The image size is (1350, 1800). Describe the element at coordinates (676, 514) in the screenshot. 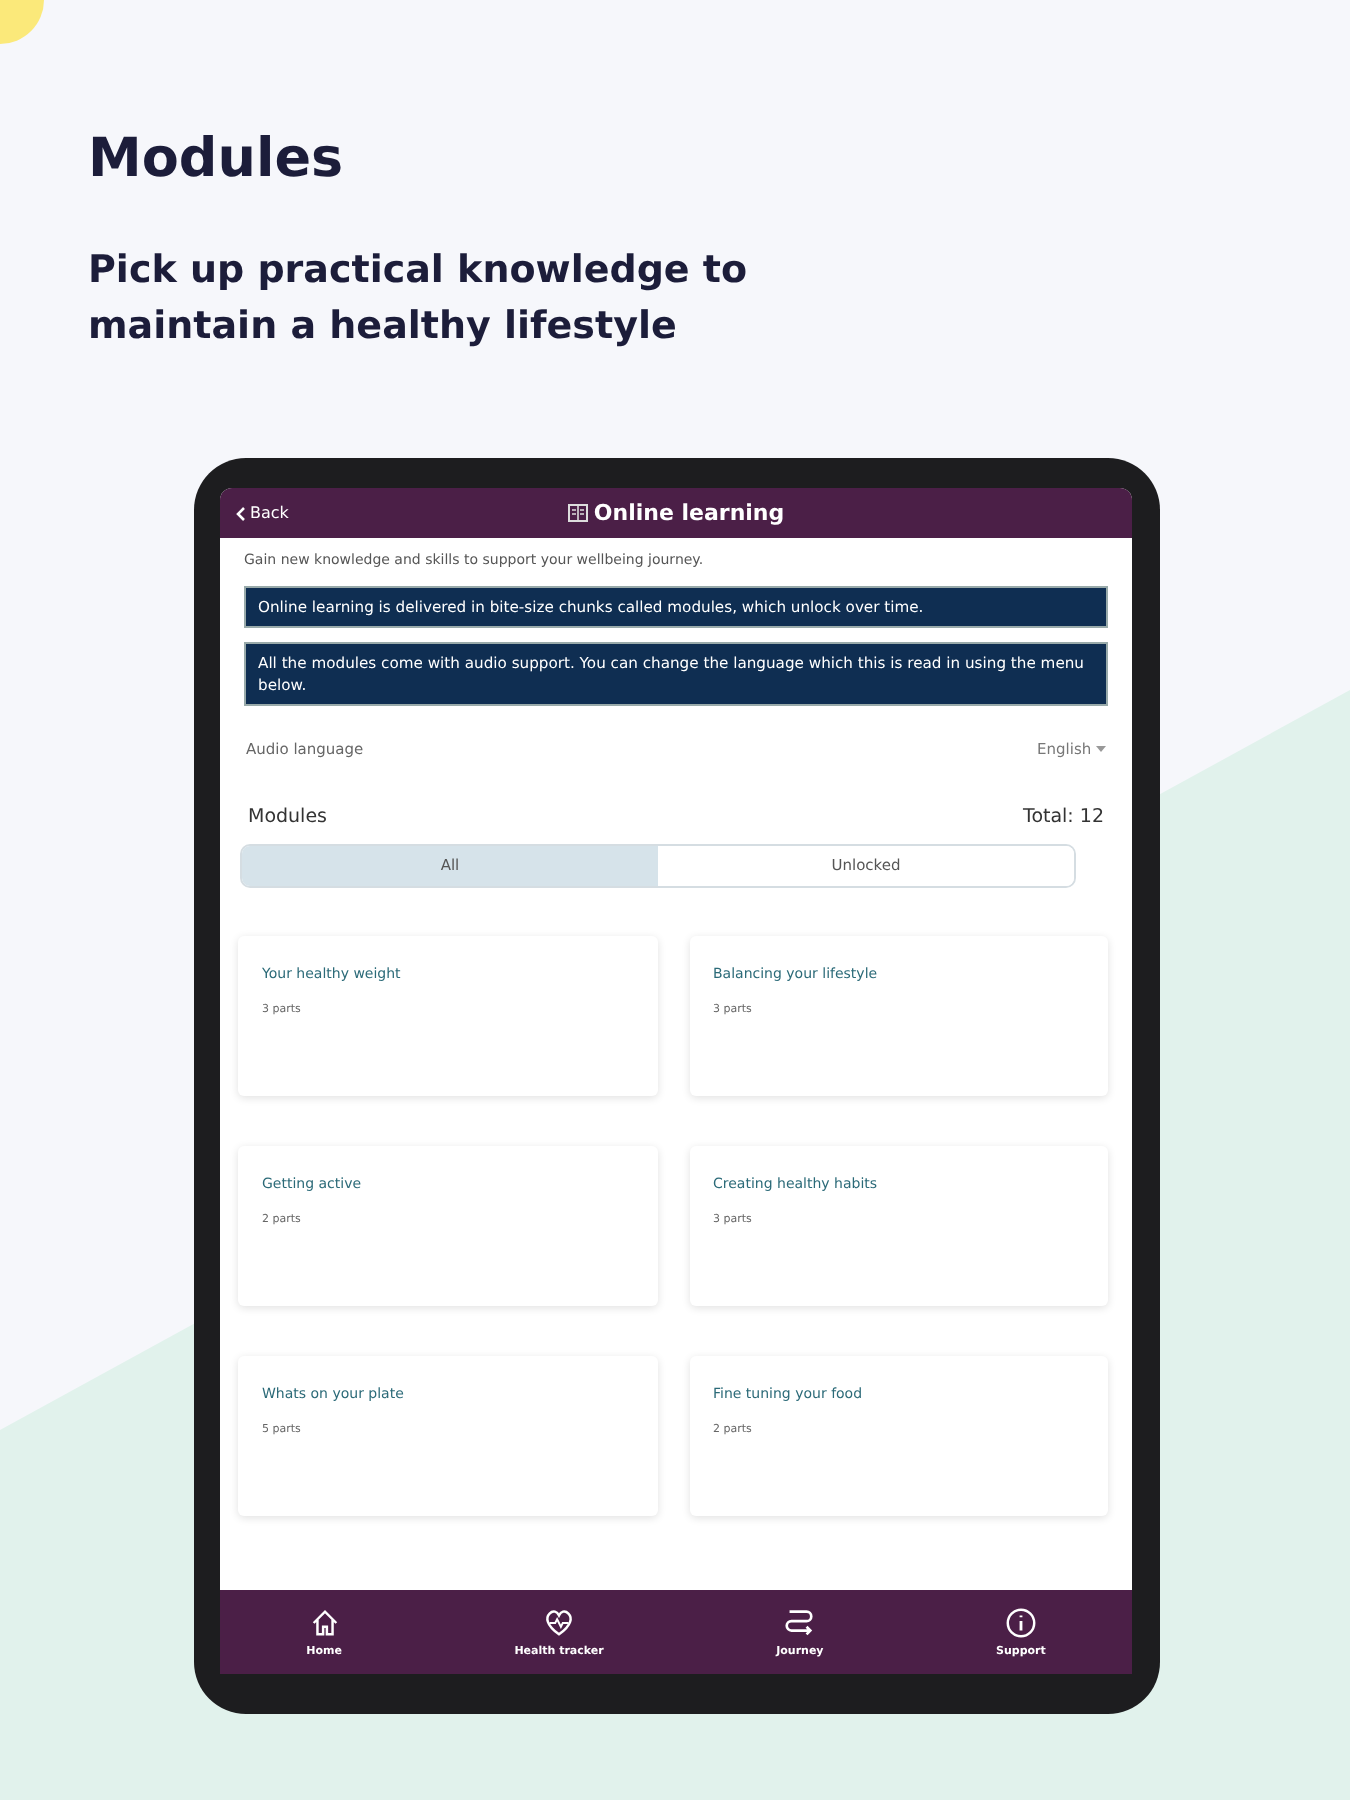

I see `screen-title: Online learning` at that location.